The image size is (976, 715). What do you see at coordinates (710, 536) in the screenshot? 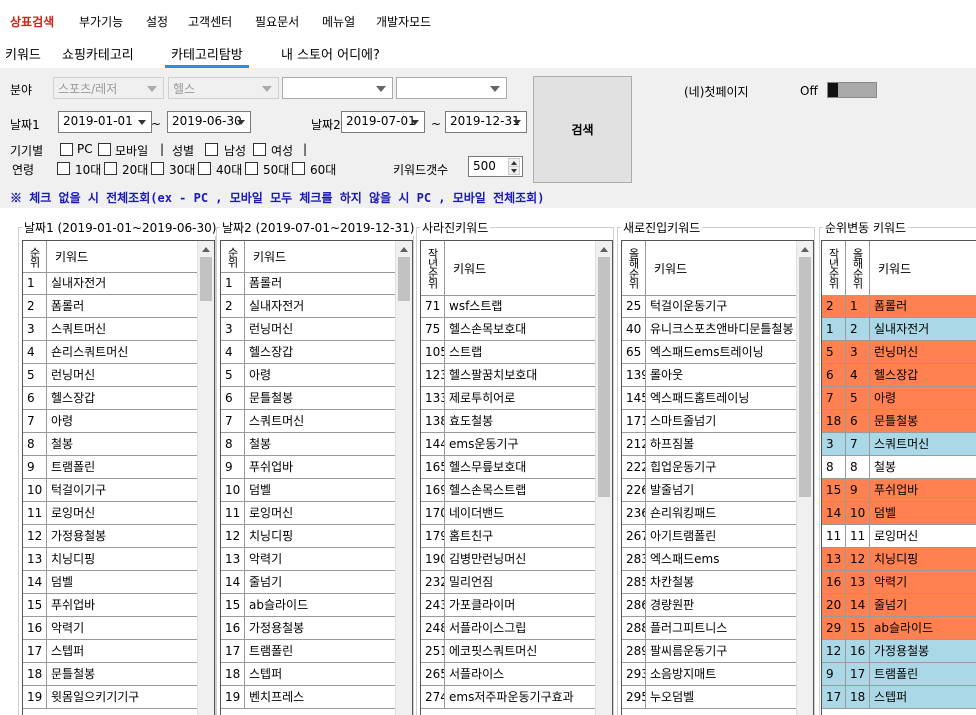
I see `table-row: 267아기트램폴린` at bounding box center [710, 536].